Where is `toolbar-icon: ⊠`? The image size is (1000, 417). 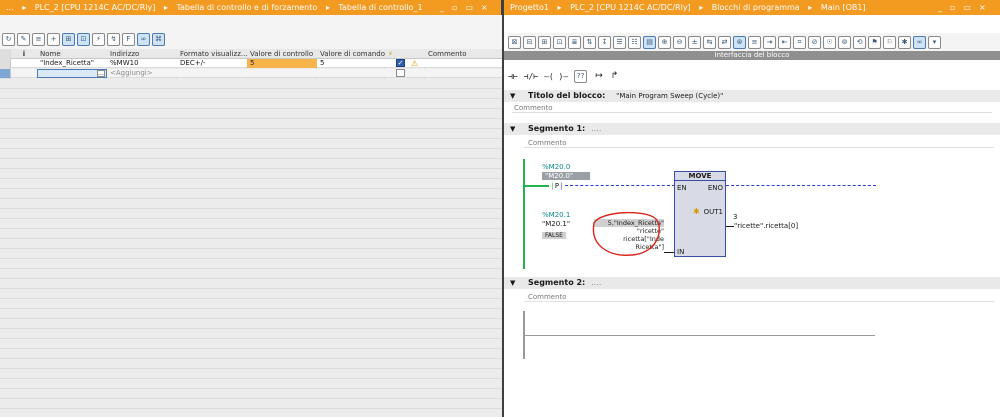
toolbar-icon: ⊠ is located at coordinates (514, 42).